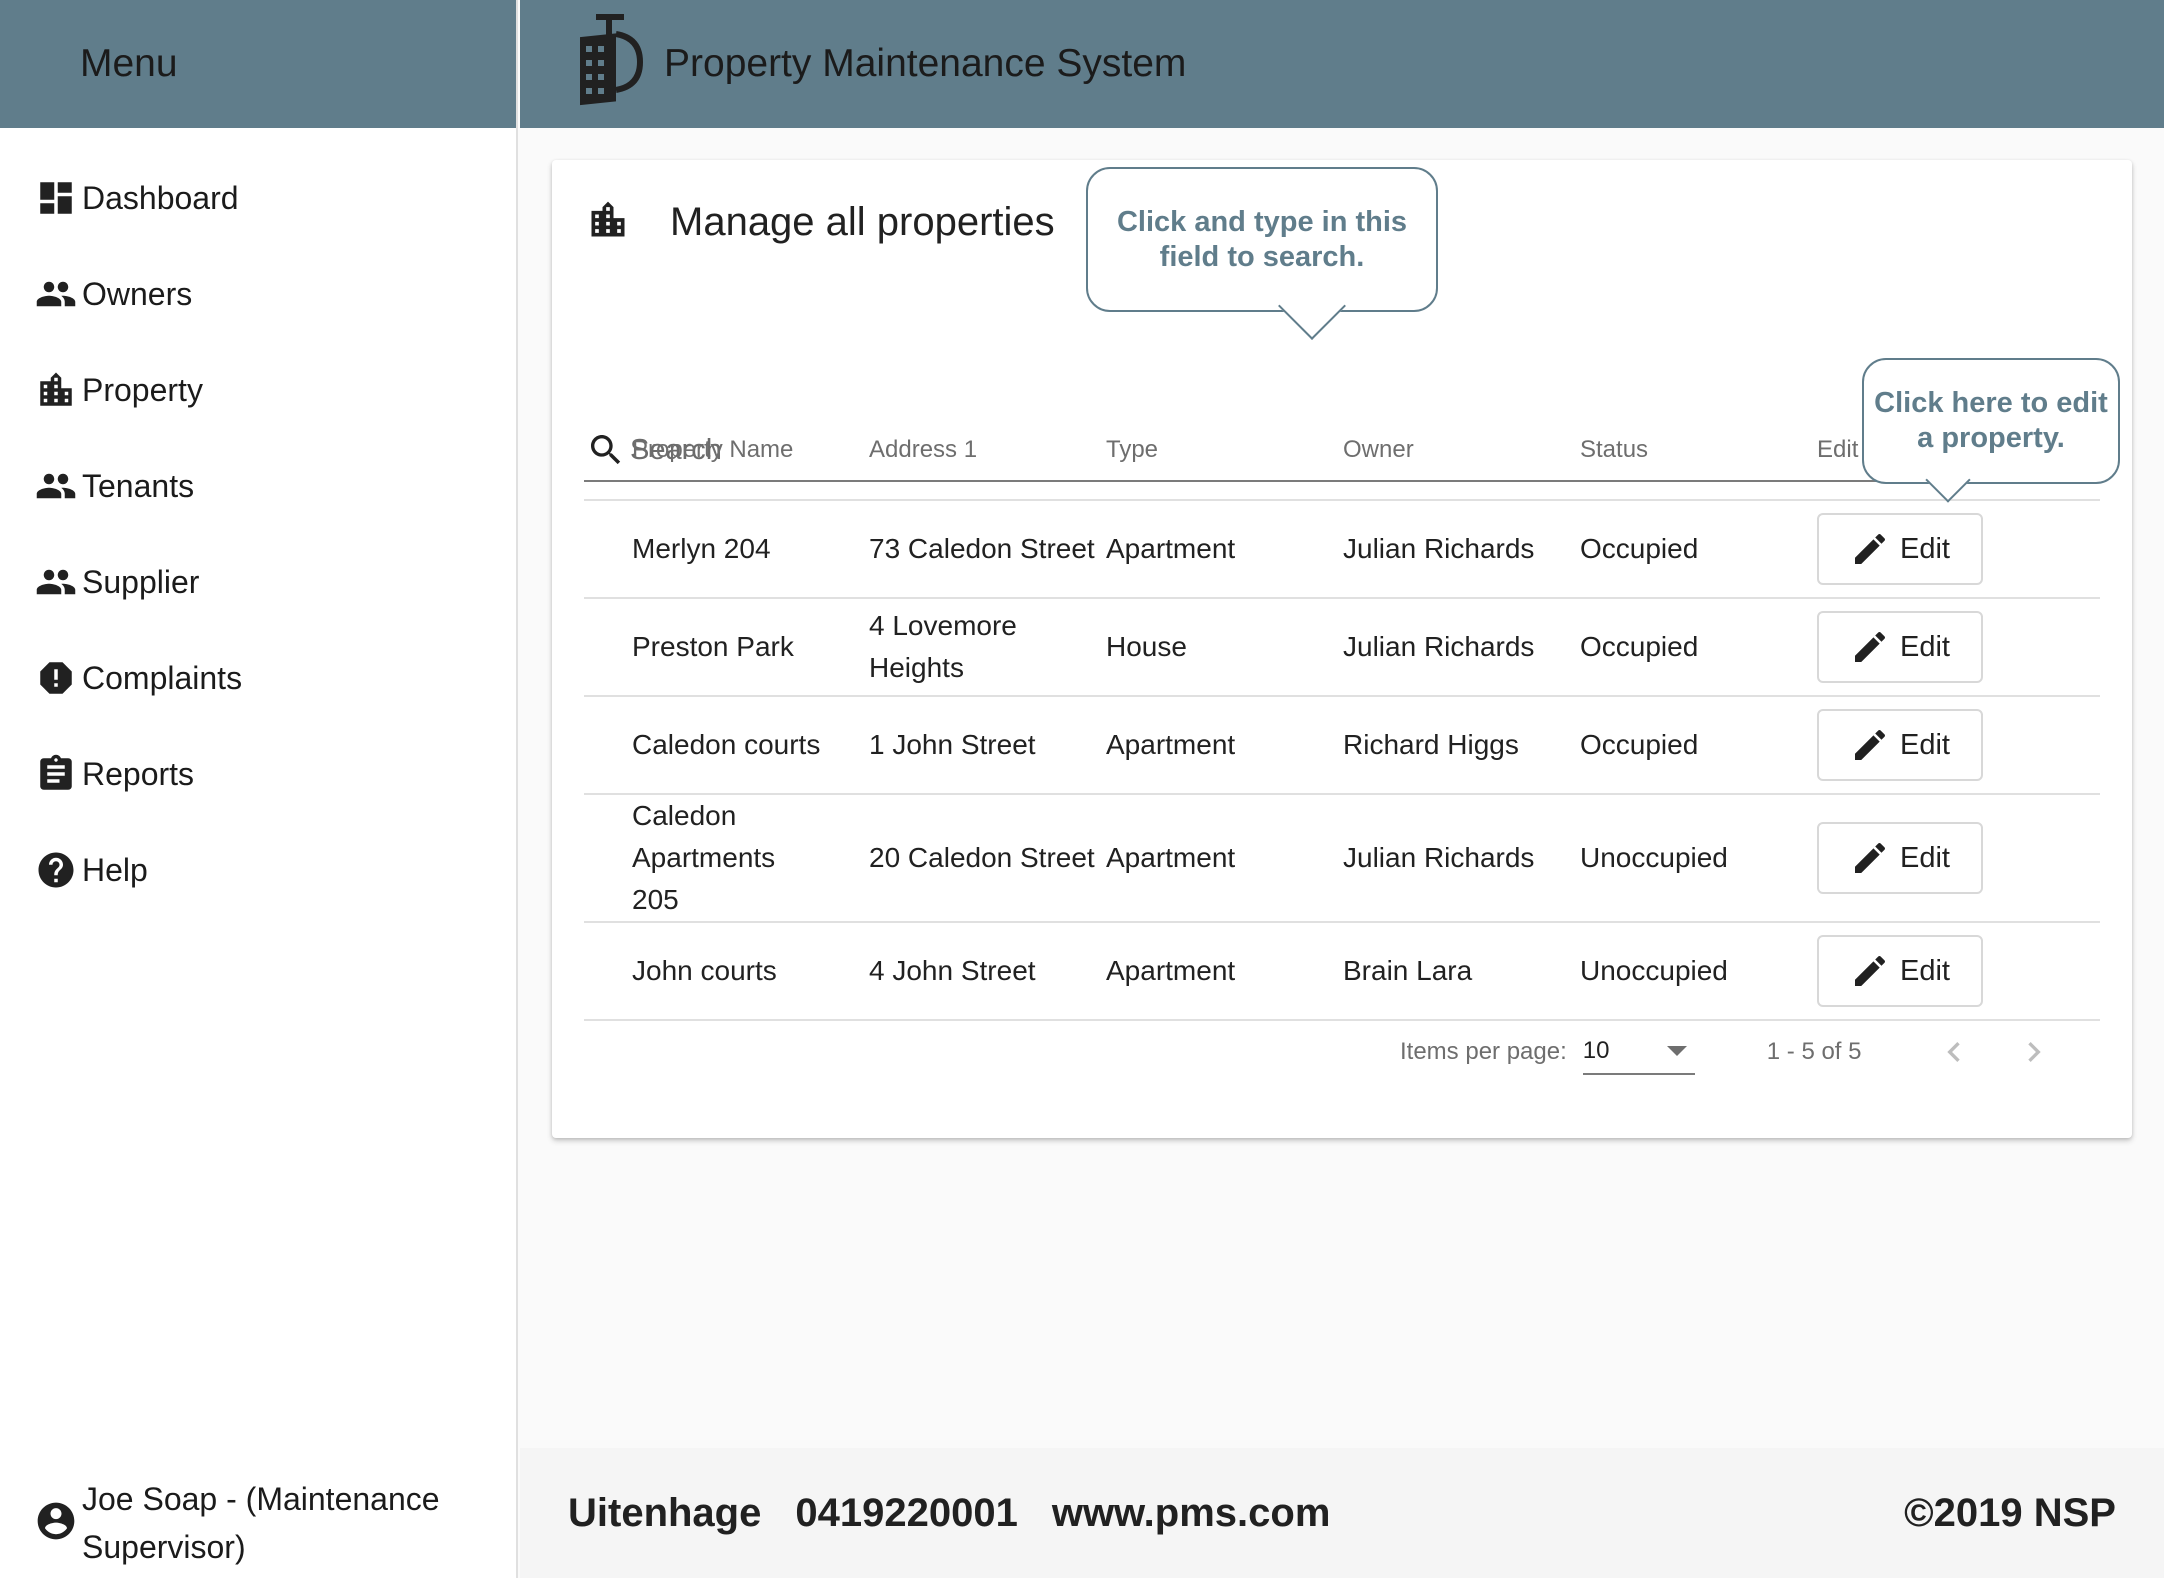  What do you see at coordinates (1224, 450) in the screenshot?
I see `column-header-type: Type` at bounding box center [1224, 450].